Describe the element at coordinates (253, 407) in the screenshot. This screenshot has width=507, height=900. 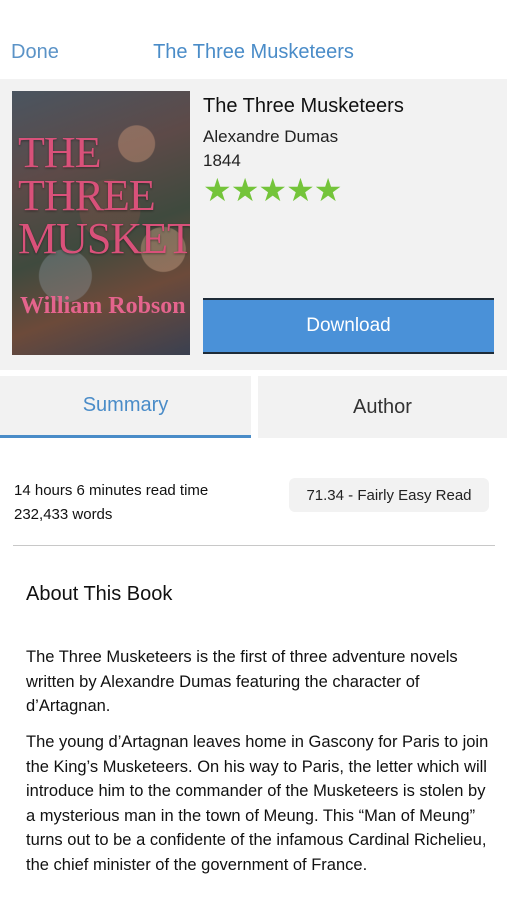
I see `tab-bar: Summary Author` at that location.